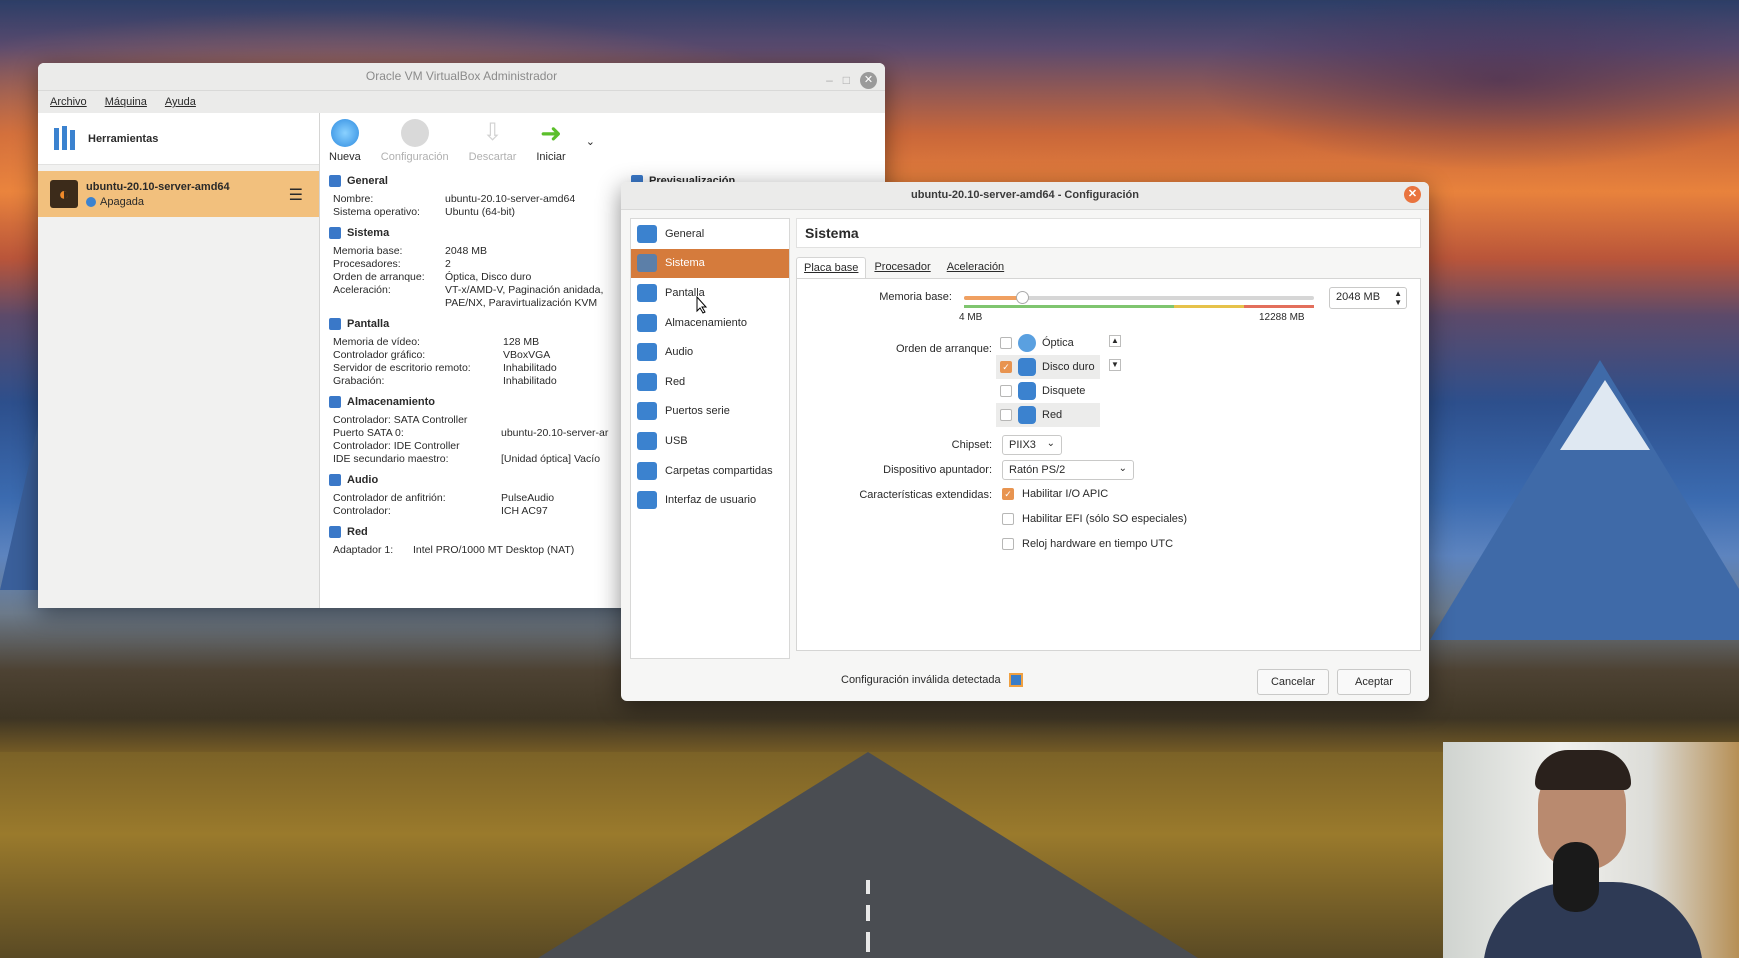  I want to click on nav-puertos-serie: Puertos serie, so click(710, 412).